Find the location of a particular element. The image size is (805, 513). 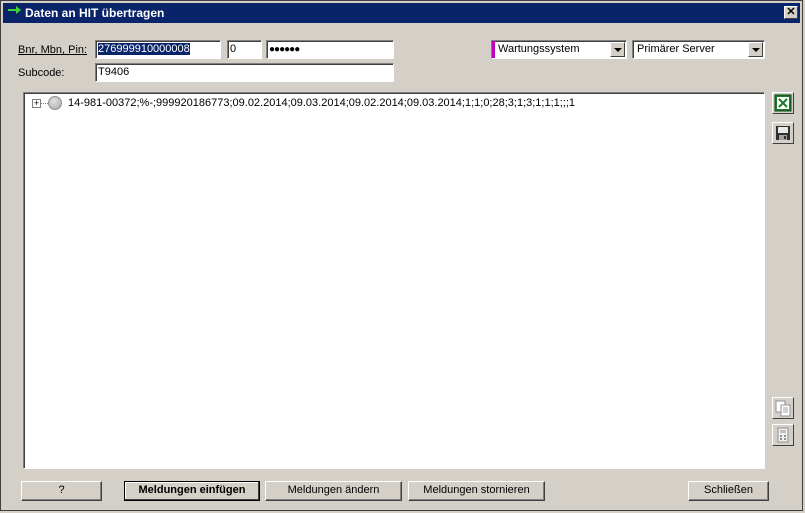

calculator-icon is located at coordinates (783, 435).